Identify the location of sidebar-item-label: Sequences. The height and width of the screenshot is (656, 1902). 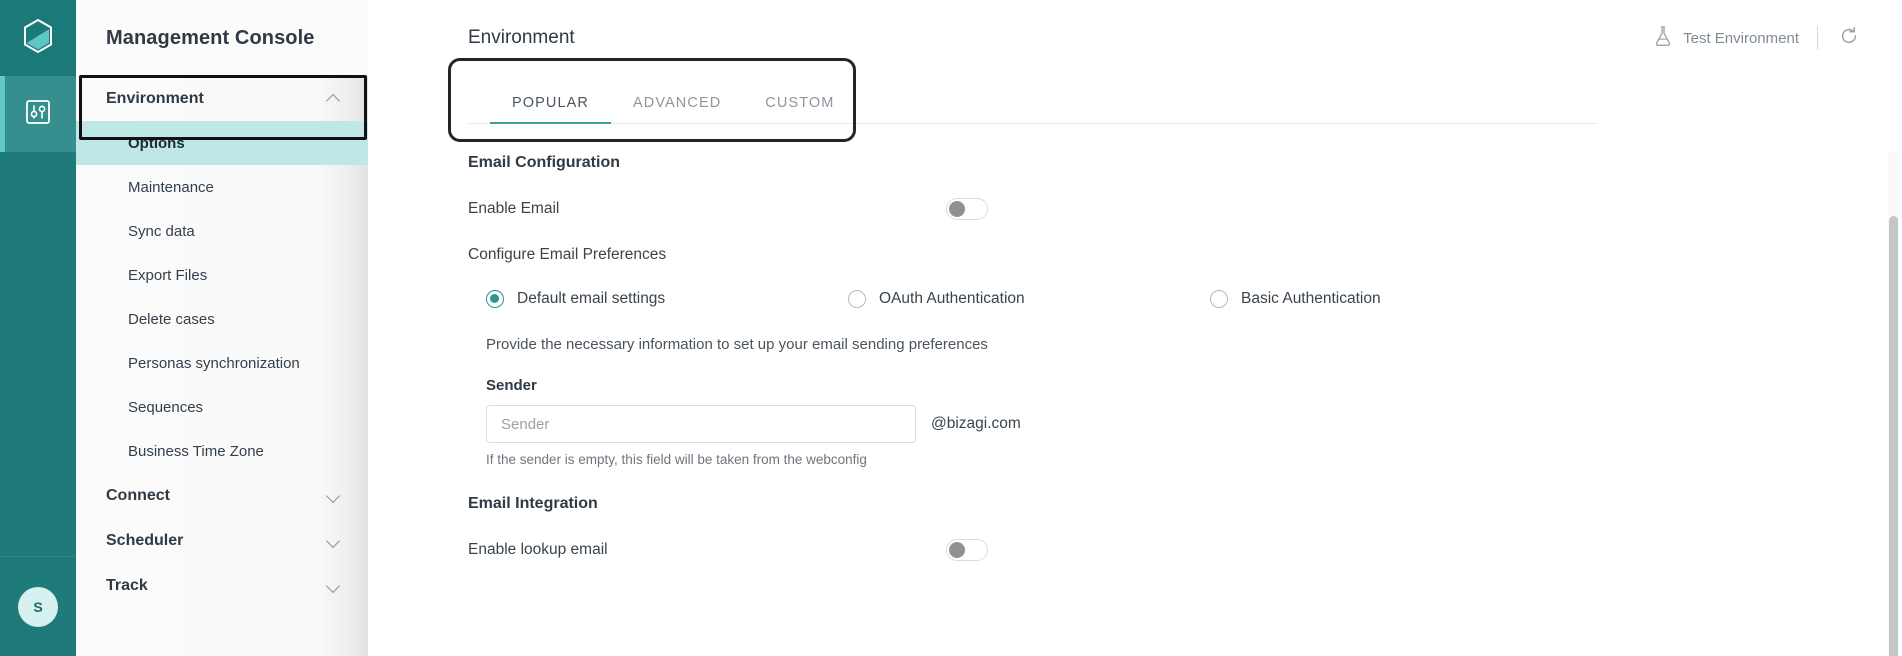
(166, 407).